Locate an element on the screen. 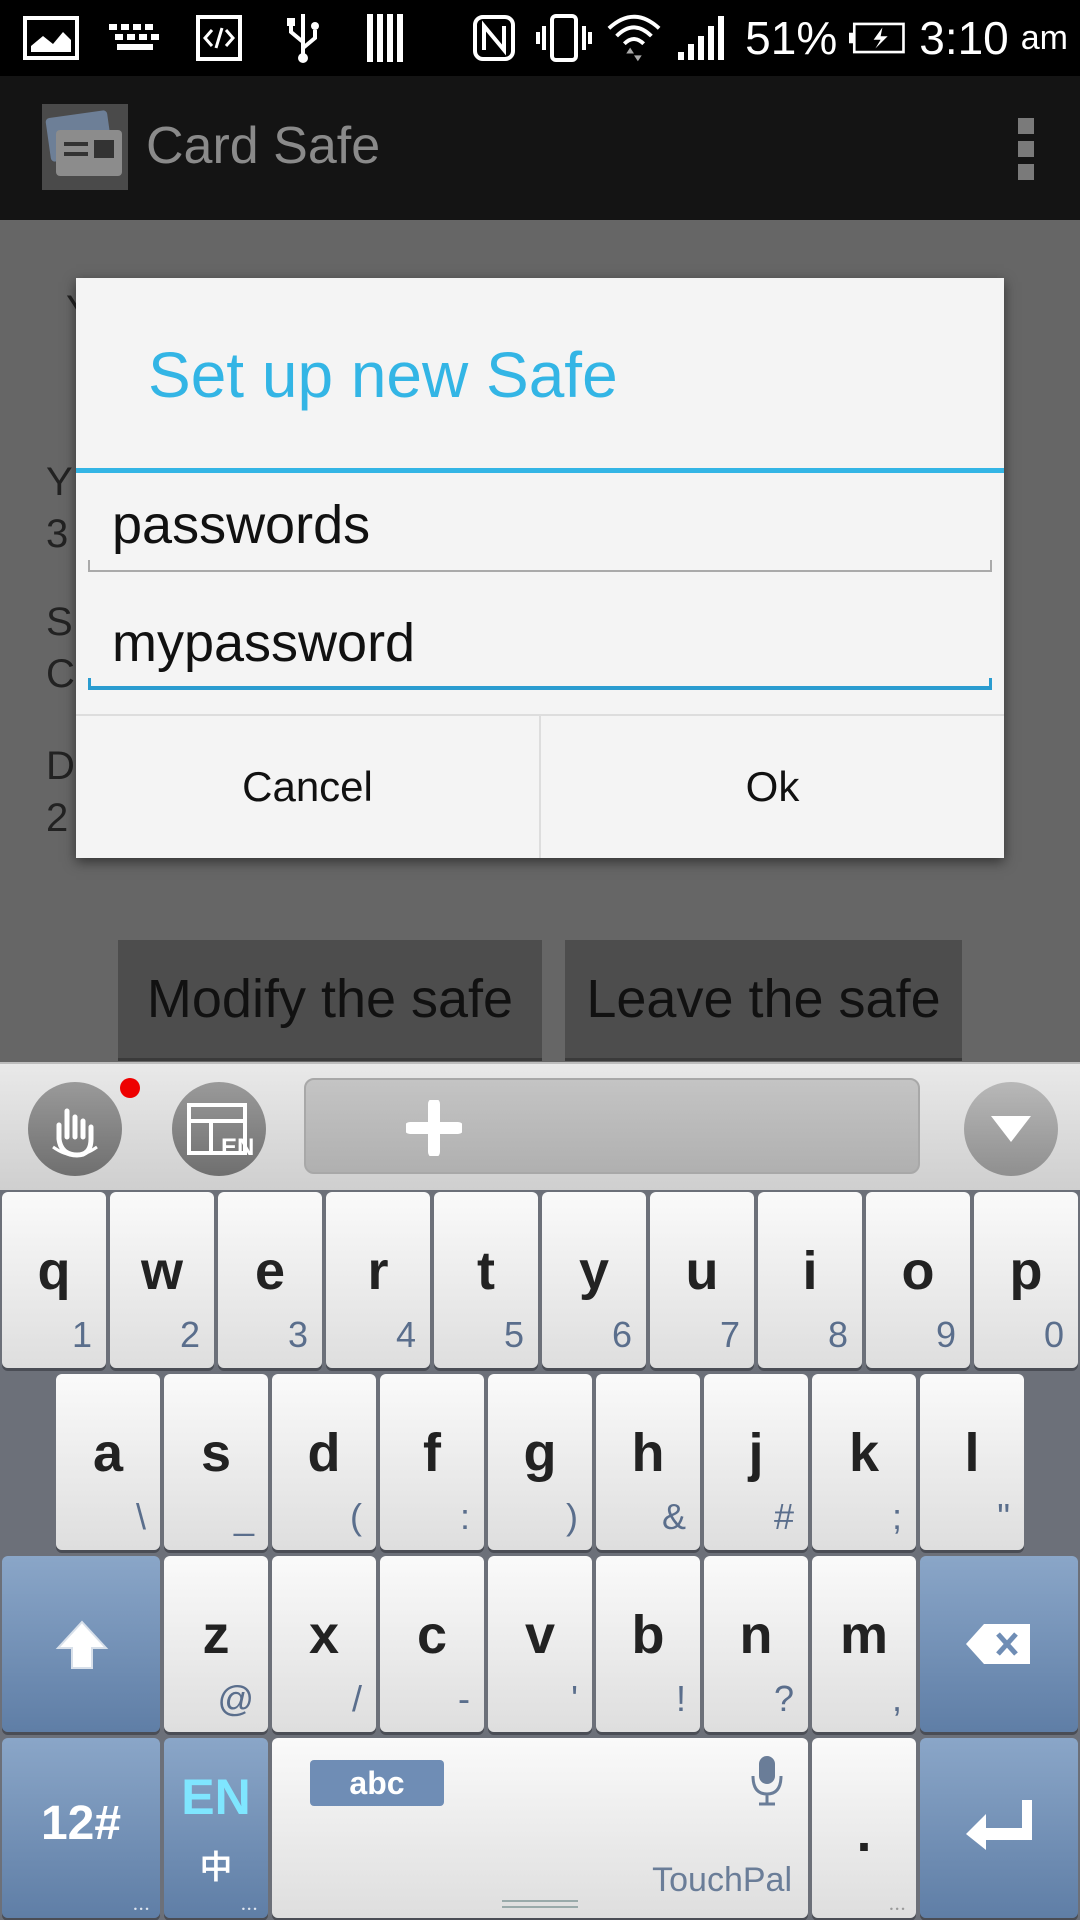  layout-lang-badge: EN is located at coordinates (237, 1147).